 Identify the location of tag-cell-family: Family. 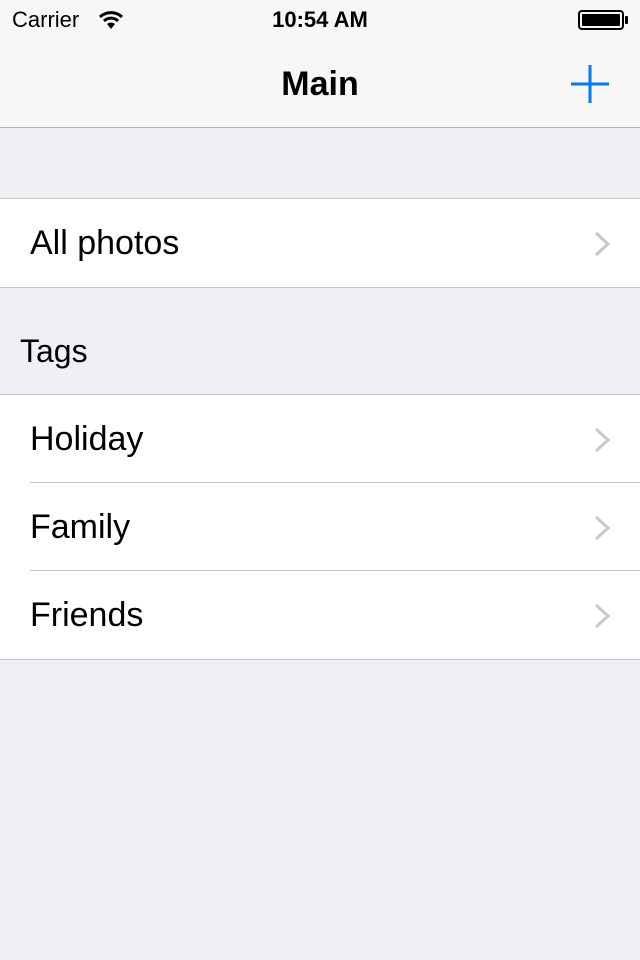
(320, 527).